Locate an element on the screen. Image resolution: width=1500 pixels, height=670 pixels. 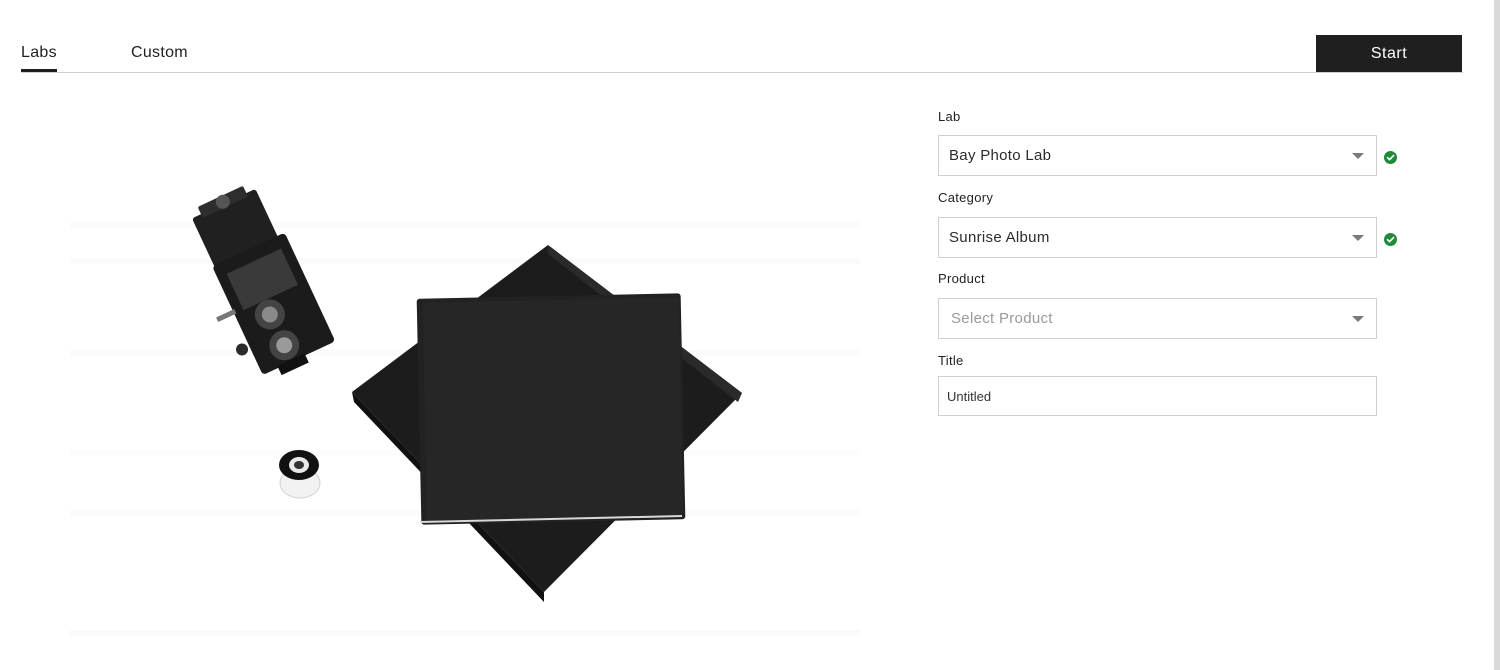
product-select: Select Product is located at coordinates (1157, 318).